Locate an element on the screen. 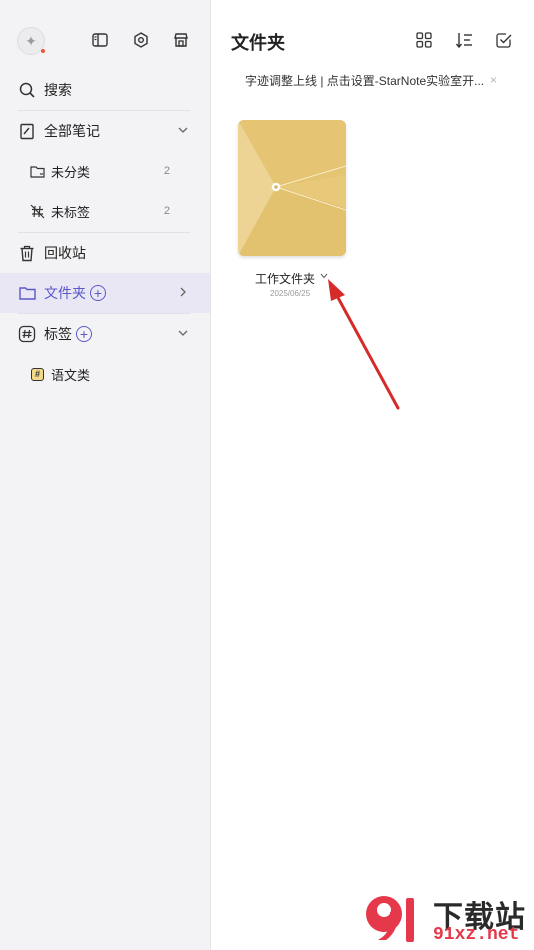 This screenshot has height=950, width=534. search-icon is located at coordinates (27, 90).